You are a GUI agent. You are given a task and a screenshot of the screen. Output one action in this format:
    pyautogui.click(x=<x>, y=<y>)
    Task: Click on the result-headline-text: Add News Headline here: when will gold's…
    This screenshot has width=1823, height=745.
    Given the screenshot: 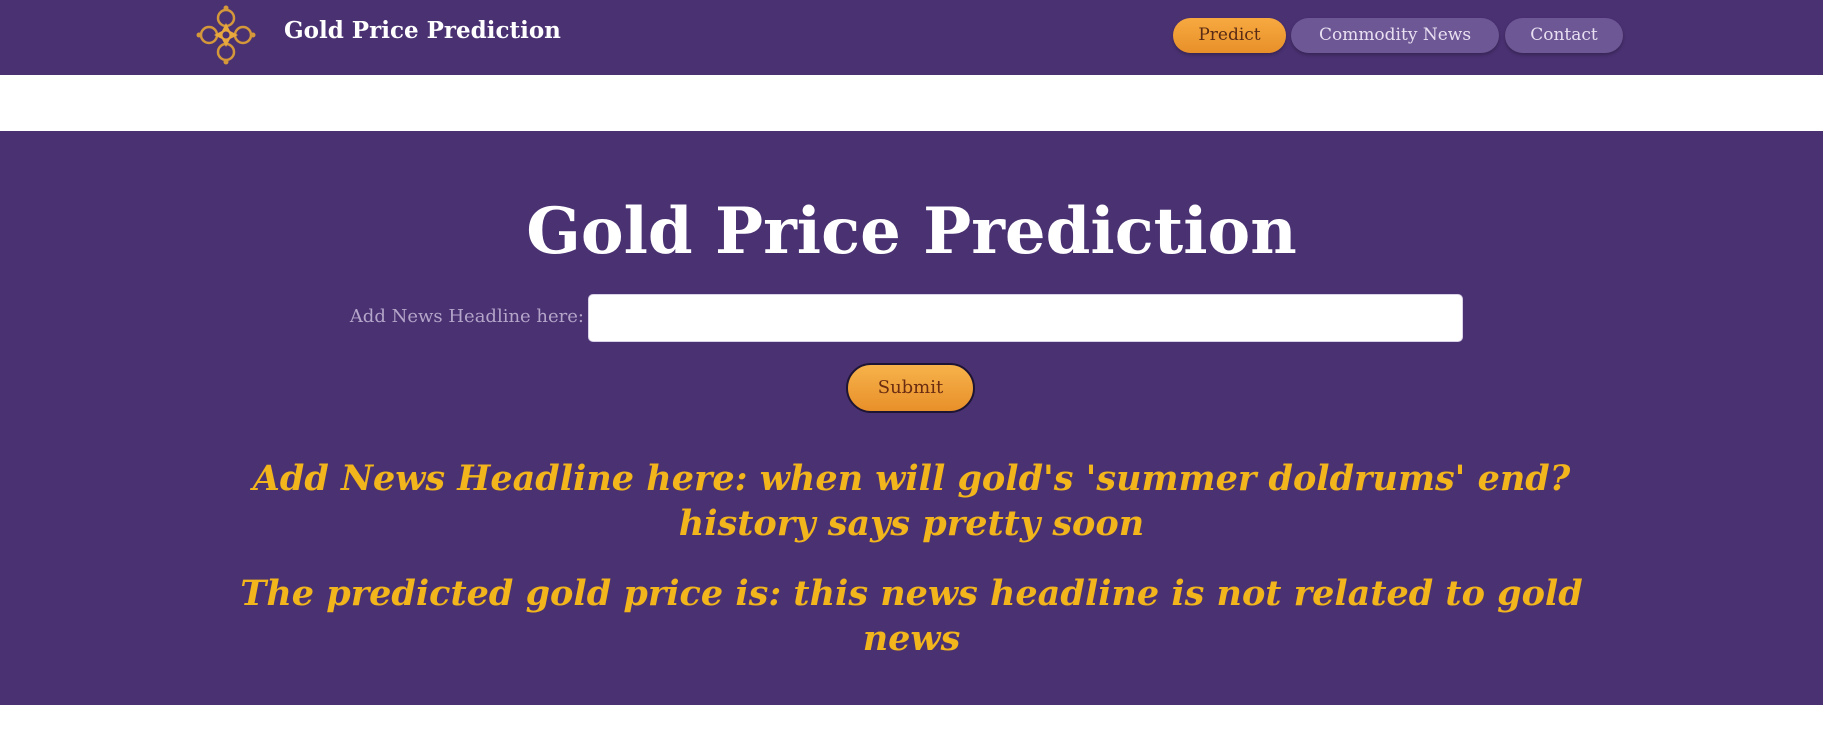 What is the action you would take?
    pyautogui.click(x=911, y=501)
    